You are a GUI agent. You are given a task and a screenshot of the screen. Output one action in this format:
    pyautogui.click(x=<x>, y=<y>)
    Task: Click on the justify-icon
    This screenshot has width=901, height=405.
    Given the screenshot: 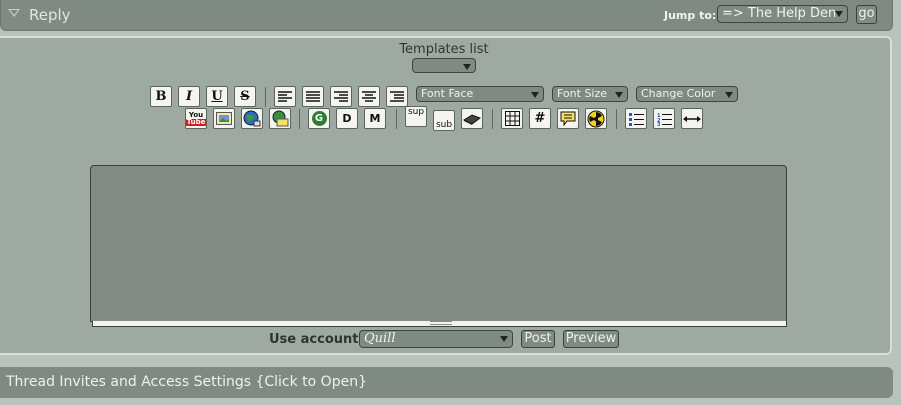 What is the action you would take?
    pyautogui.click(x=313, y=96)
    